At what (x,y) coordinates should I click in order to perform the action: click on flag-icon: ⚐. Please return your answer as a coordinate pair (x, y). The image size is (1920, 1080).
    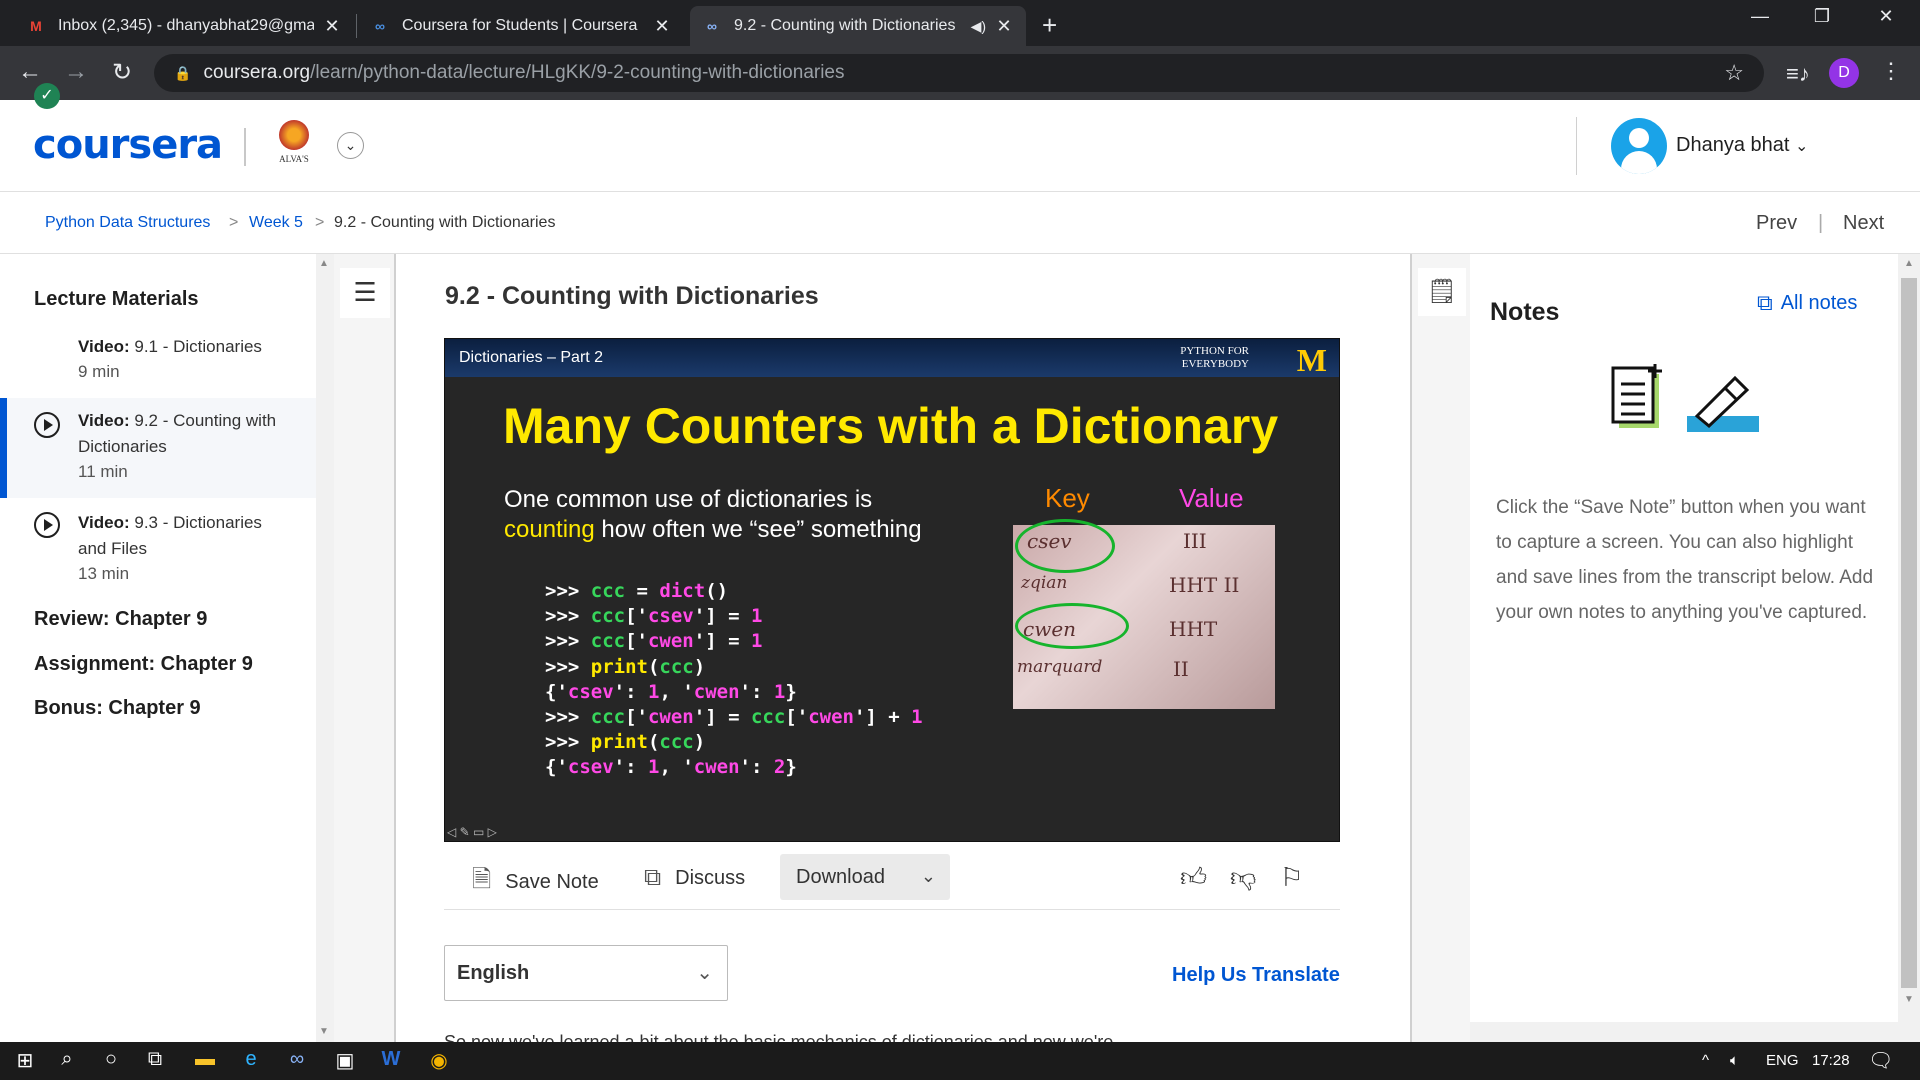
    Looking at the image, I should click on (1291, 877).